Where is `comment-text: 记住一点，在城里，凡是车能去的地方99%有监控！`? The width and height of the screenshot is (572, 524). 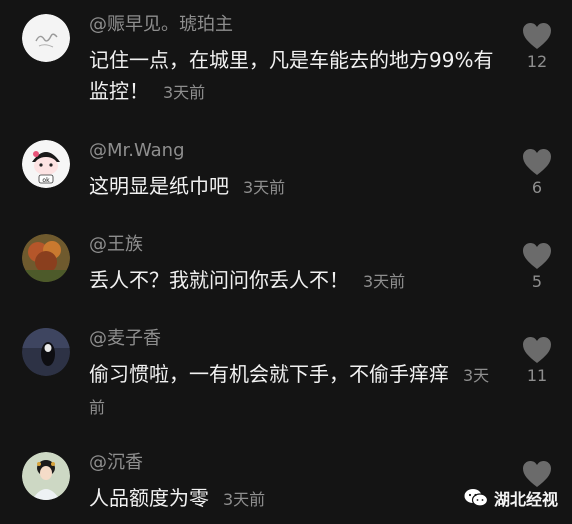 comment-text: 记住一点，在城里，凡是车能去的地方99%有监控！ is located at coordinates (291, 75).